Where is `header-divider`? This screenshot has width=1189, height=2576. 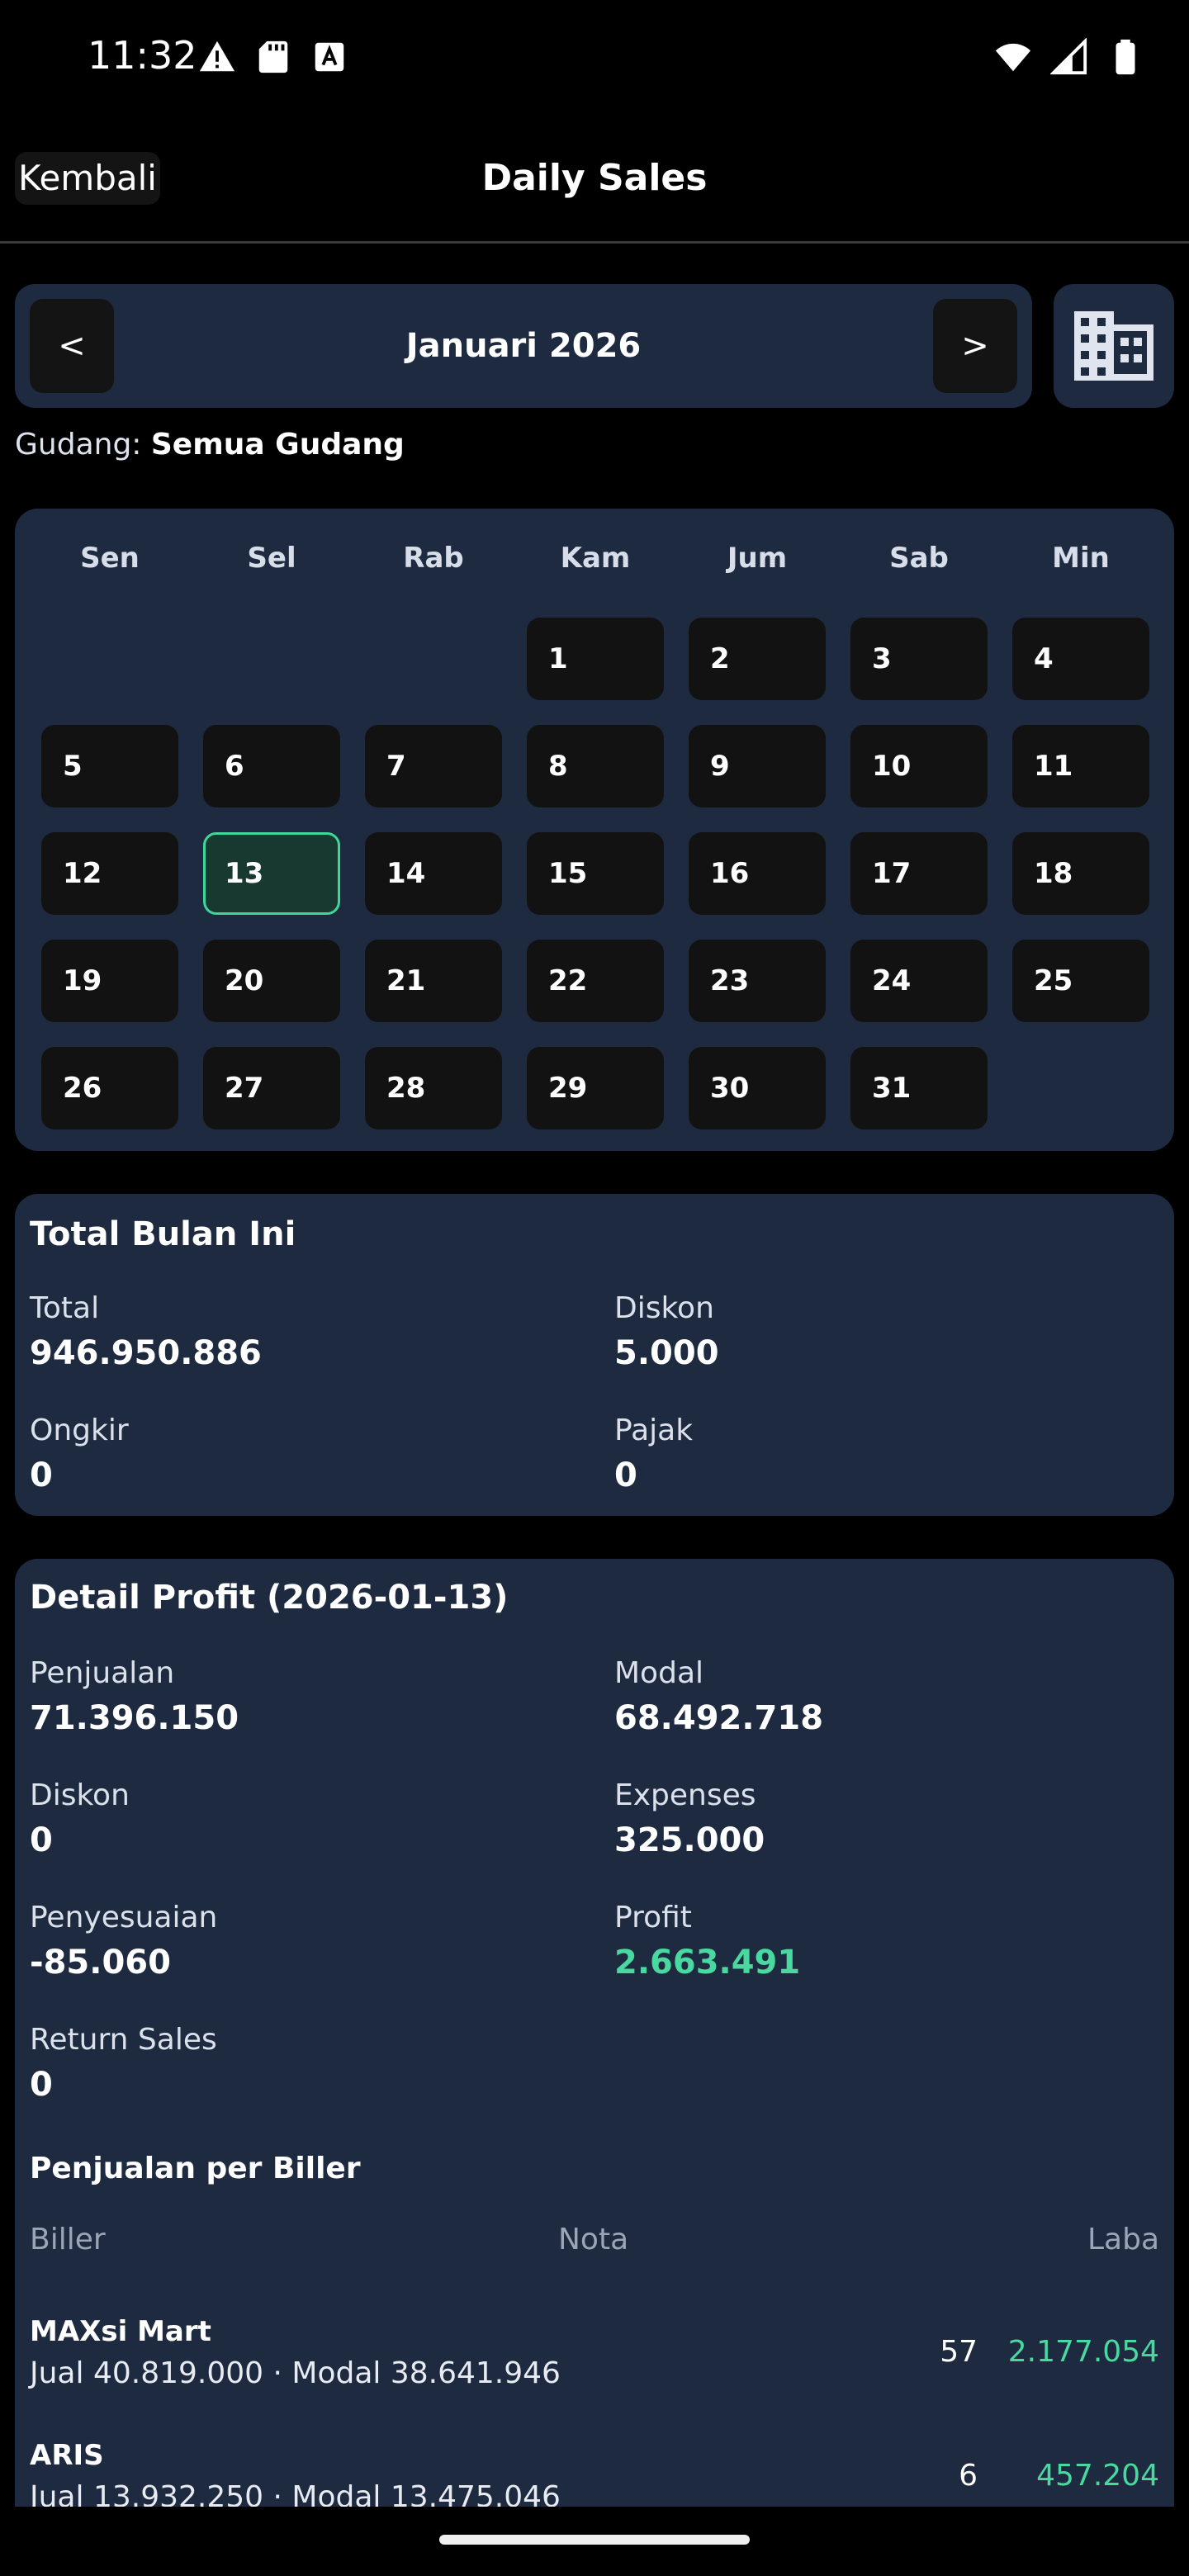 header-divider is located at coordinates (594, 242).